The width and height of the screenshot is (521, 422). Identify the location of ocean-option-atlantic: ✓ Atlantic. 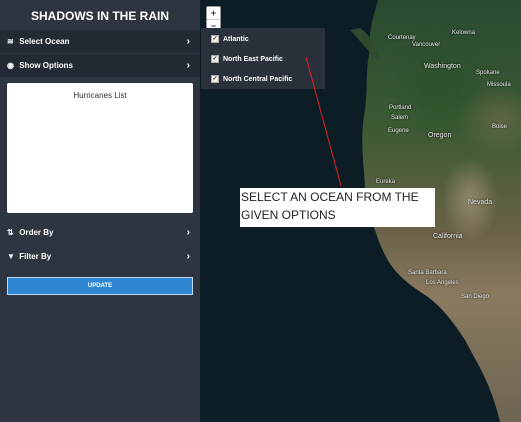
(263, 39).